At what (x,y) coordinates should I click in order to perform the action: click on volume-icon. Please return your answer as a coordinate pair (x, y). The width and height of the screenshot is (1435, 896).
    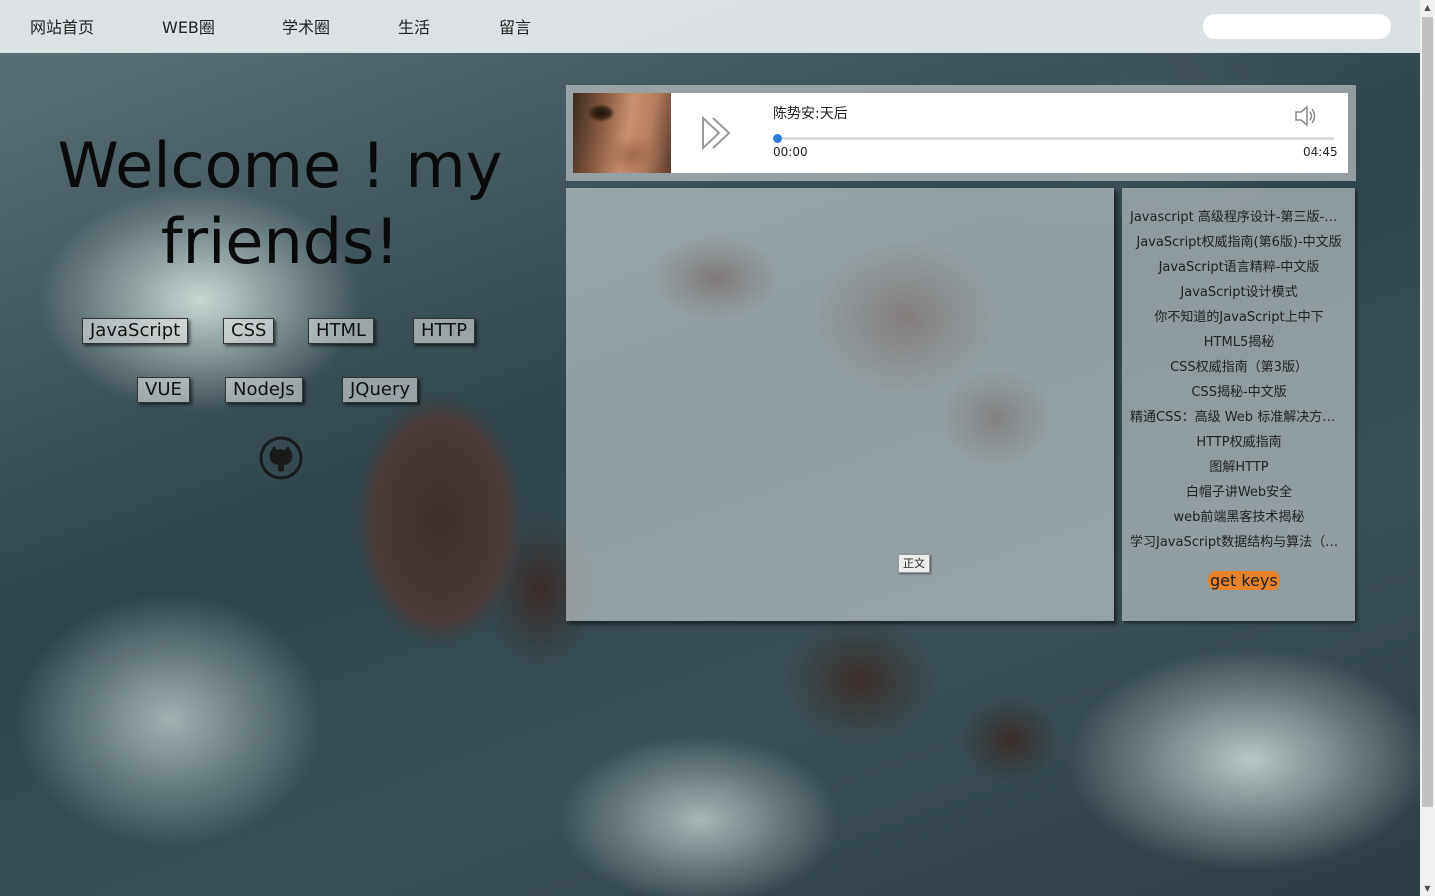
    Looking at the image, I should click on (1306, 116).